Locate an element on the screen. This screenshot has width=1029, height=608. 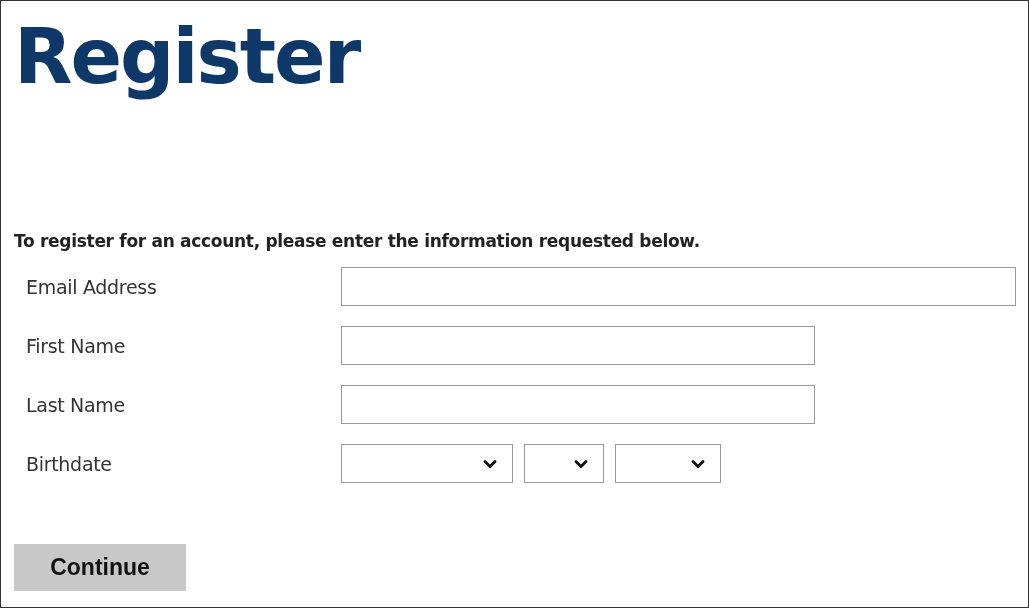
instructions-text: To register for an account, please enter the information requested below. is located at coordinates (357, 241).